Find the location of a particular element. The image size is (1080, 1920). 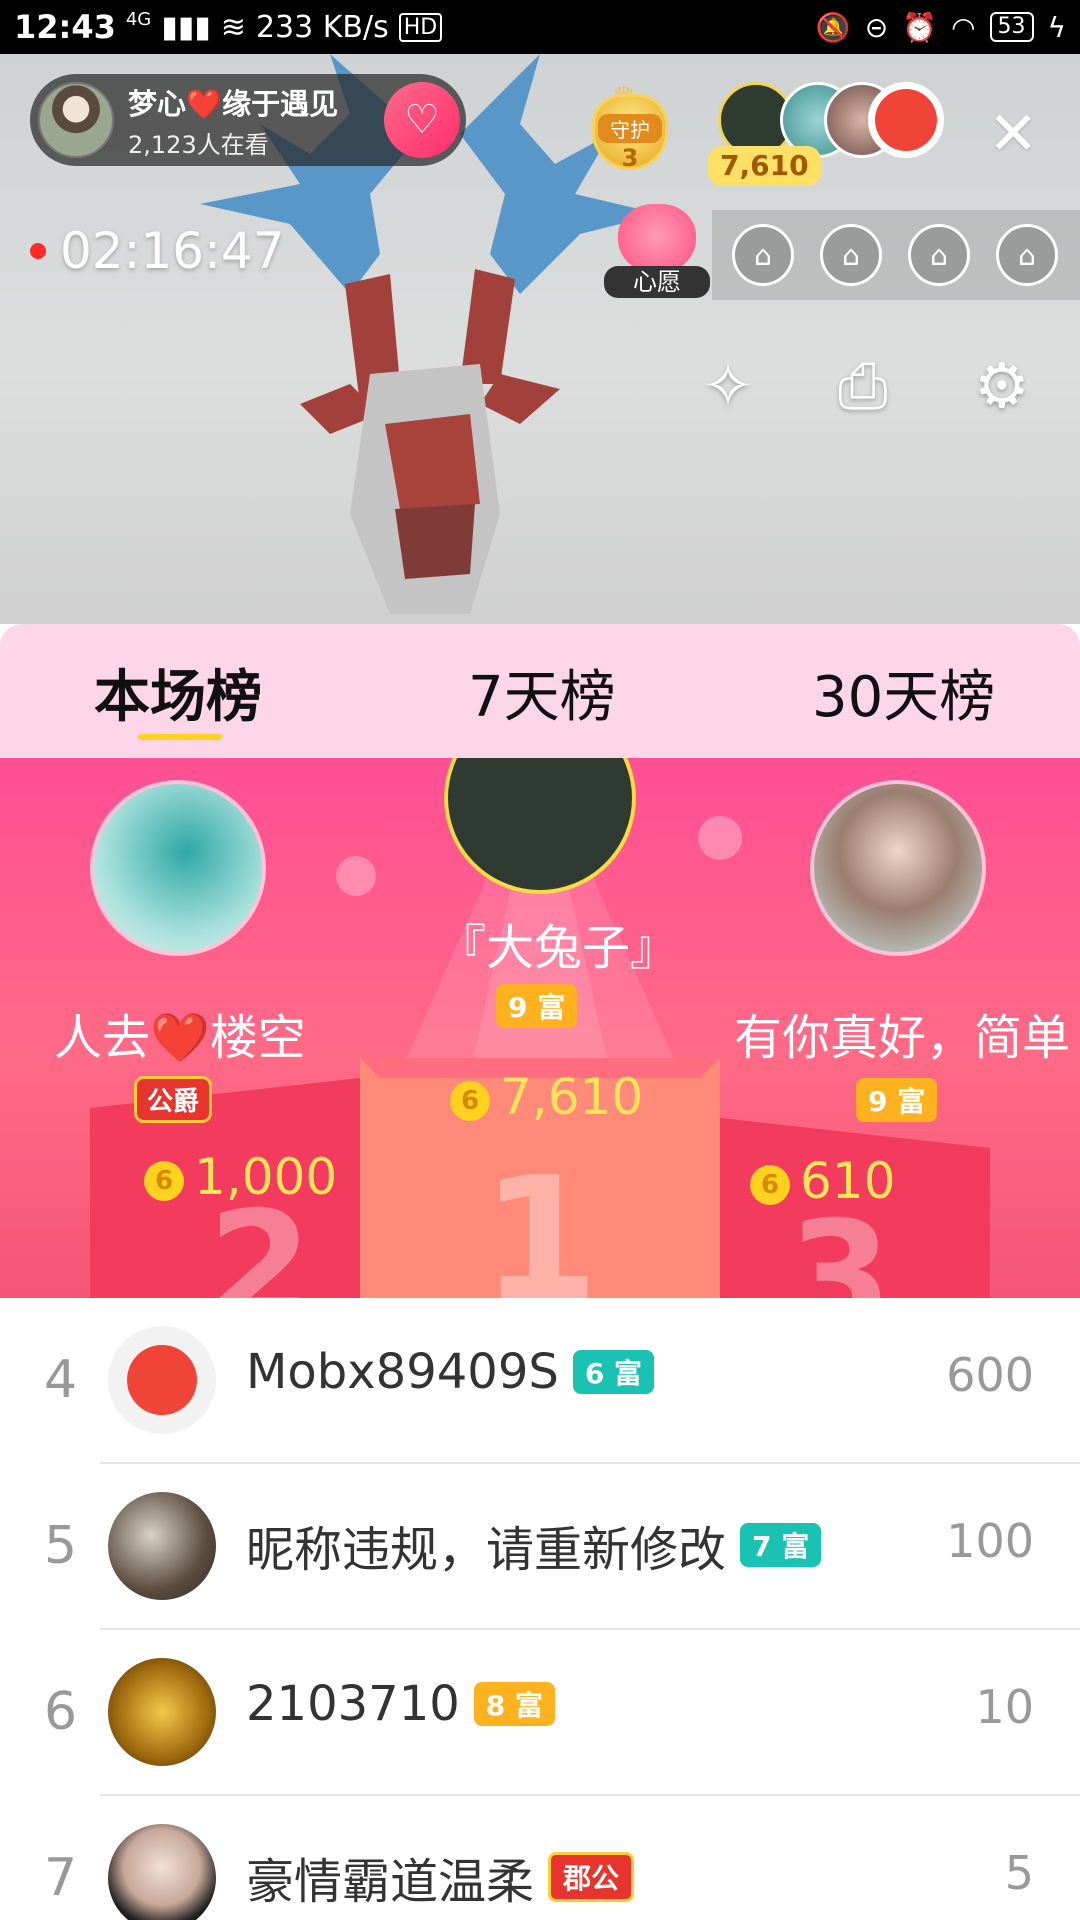

live-timer: 02:16:47 is located at coordinates (157, 251).